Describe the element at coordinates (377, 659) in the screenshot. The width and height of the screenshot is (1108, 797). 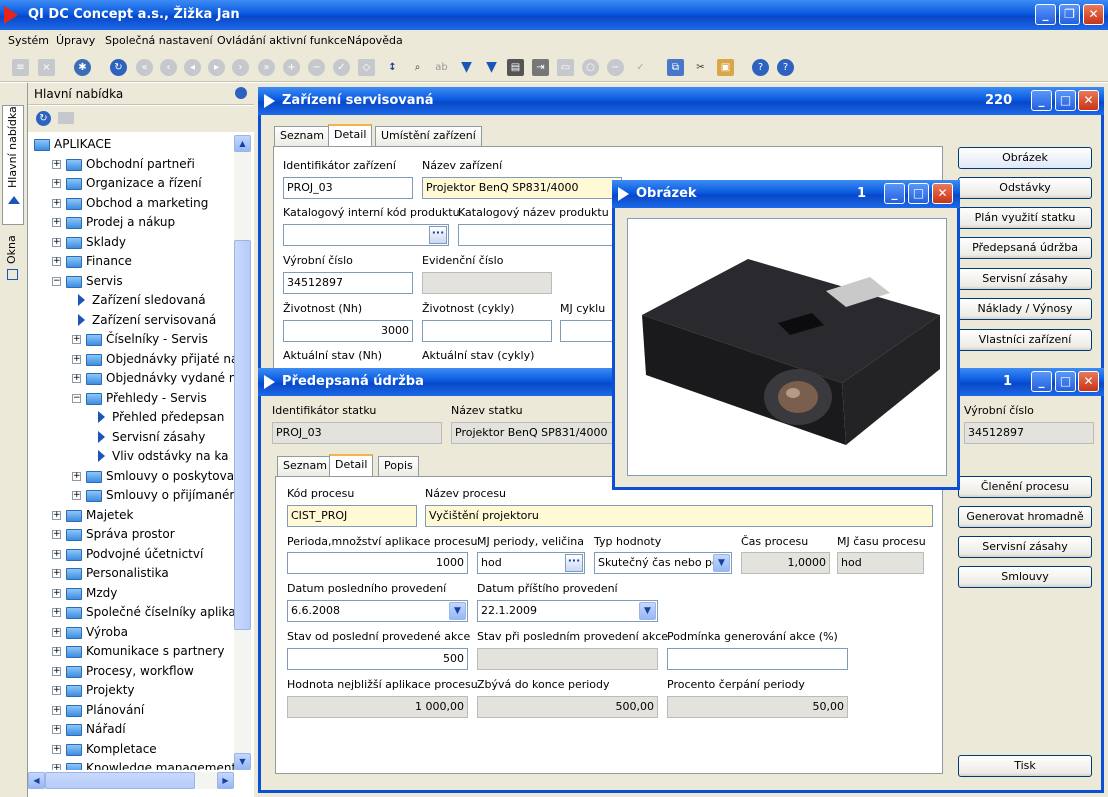
I see `state-last-field: 500` at that location.